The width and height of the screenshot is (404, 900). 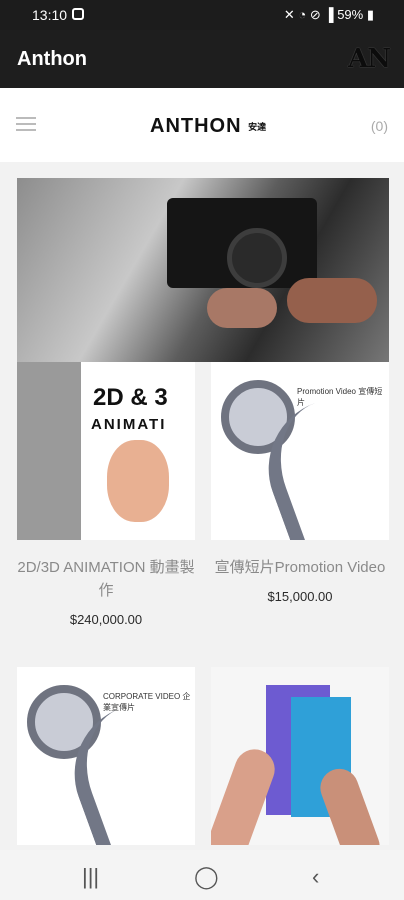 I want to click on poster-subtitle: ANIMATI, so click(x=129, y=424).